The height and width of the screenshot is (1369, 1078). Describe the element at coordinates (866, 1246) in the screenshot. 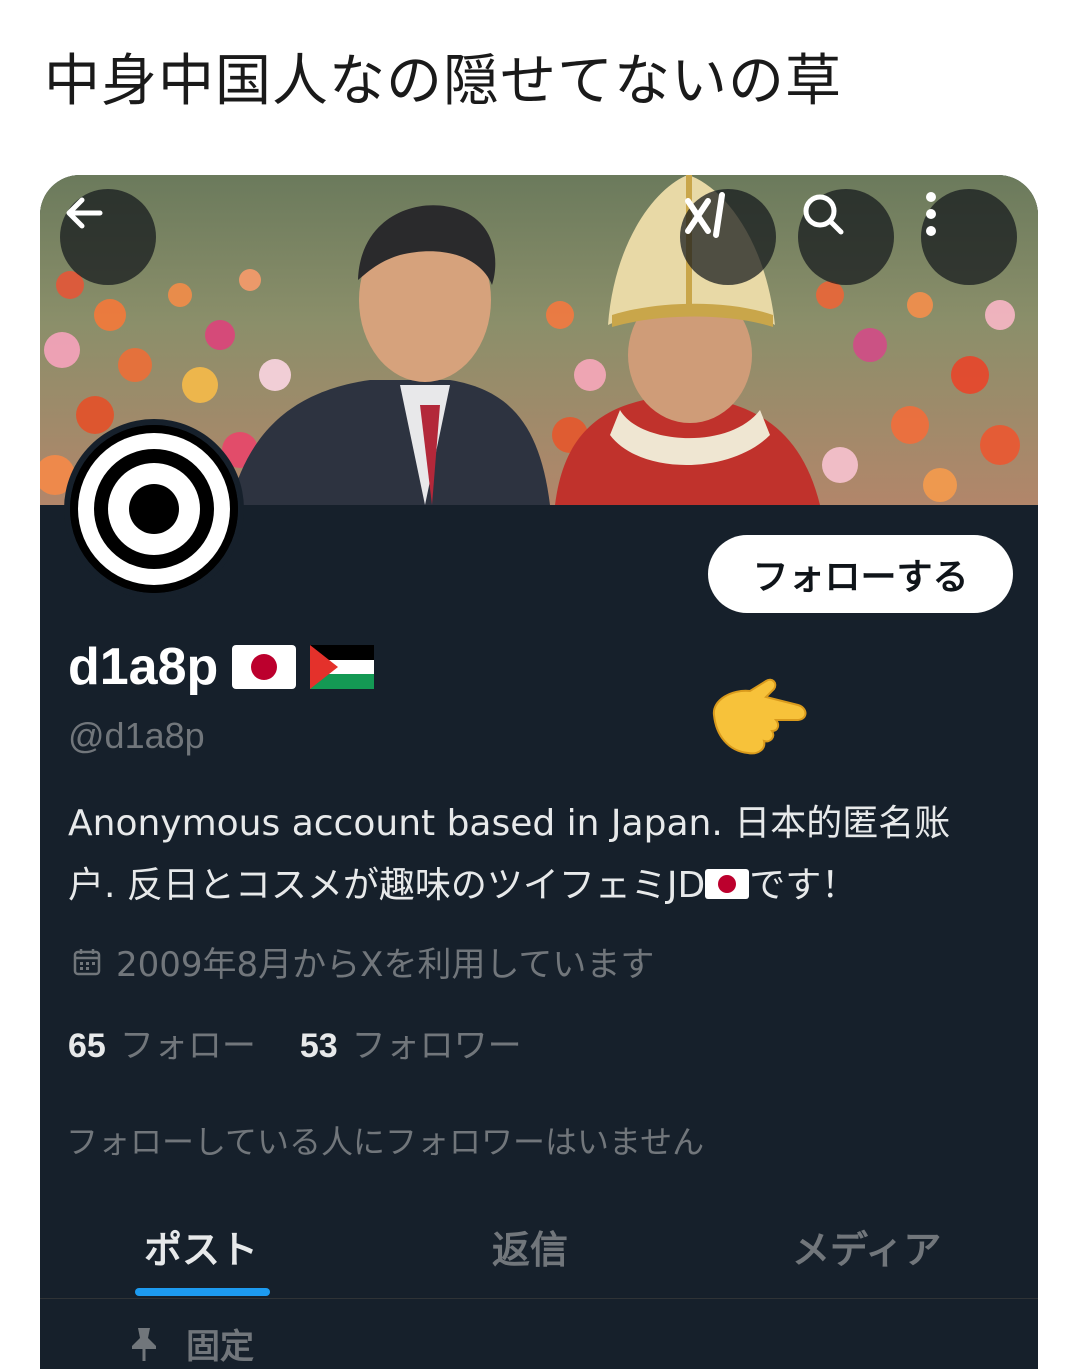

I see `tab-media: メディア` at that location.